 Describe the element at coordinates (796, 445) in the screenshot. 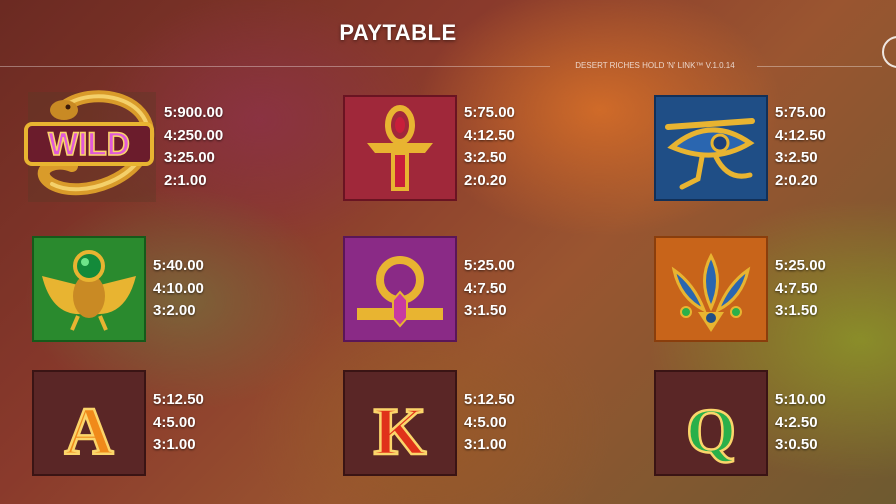

I see `pay-value: 3:0.50` at that location.